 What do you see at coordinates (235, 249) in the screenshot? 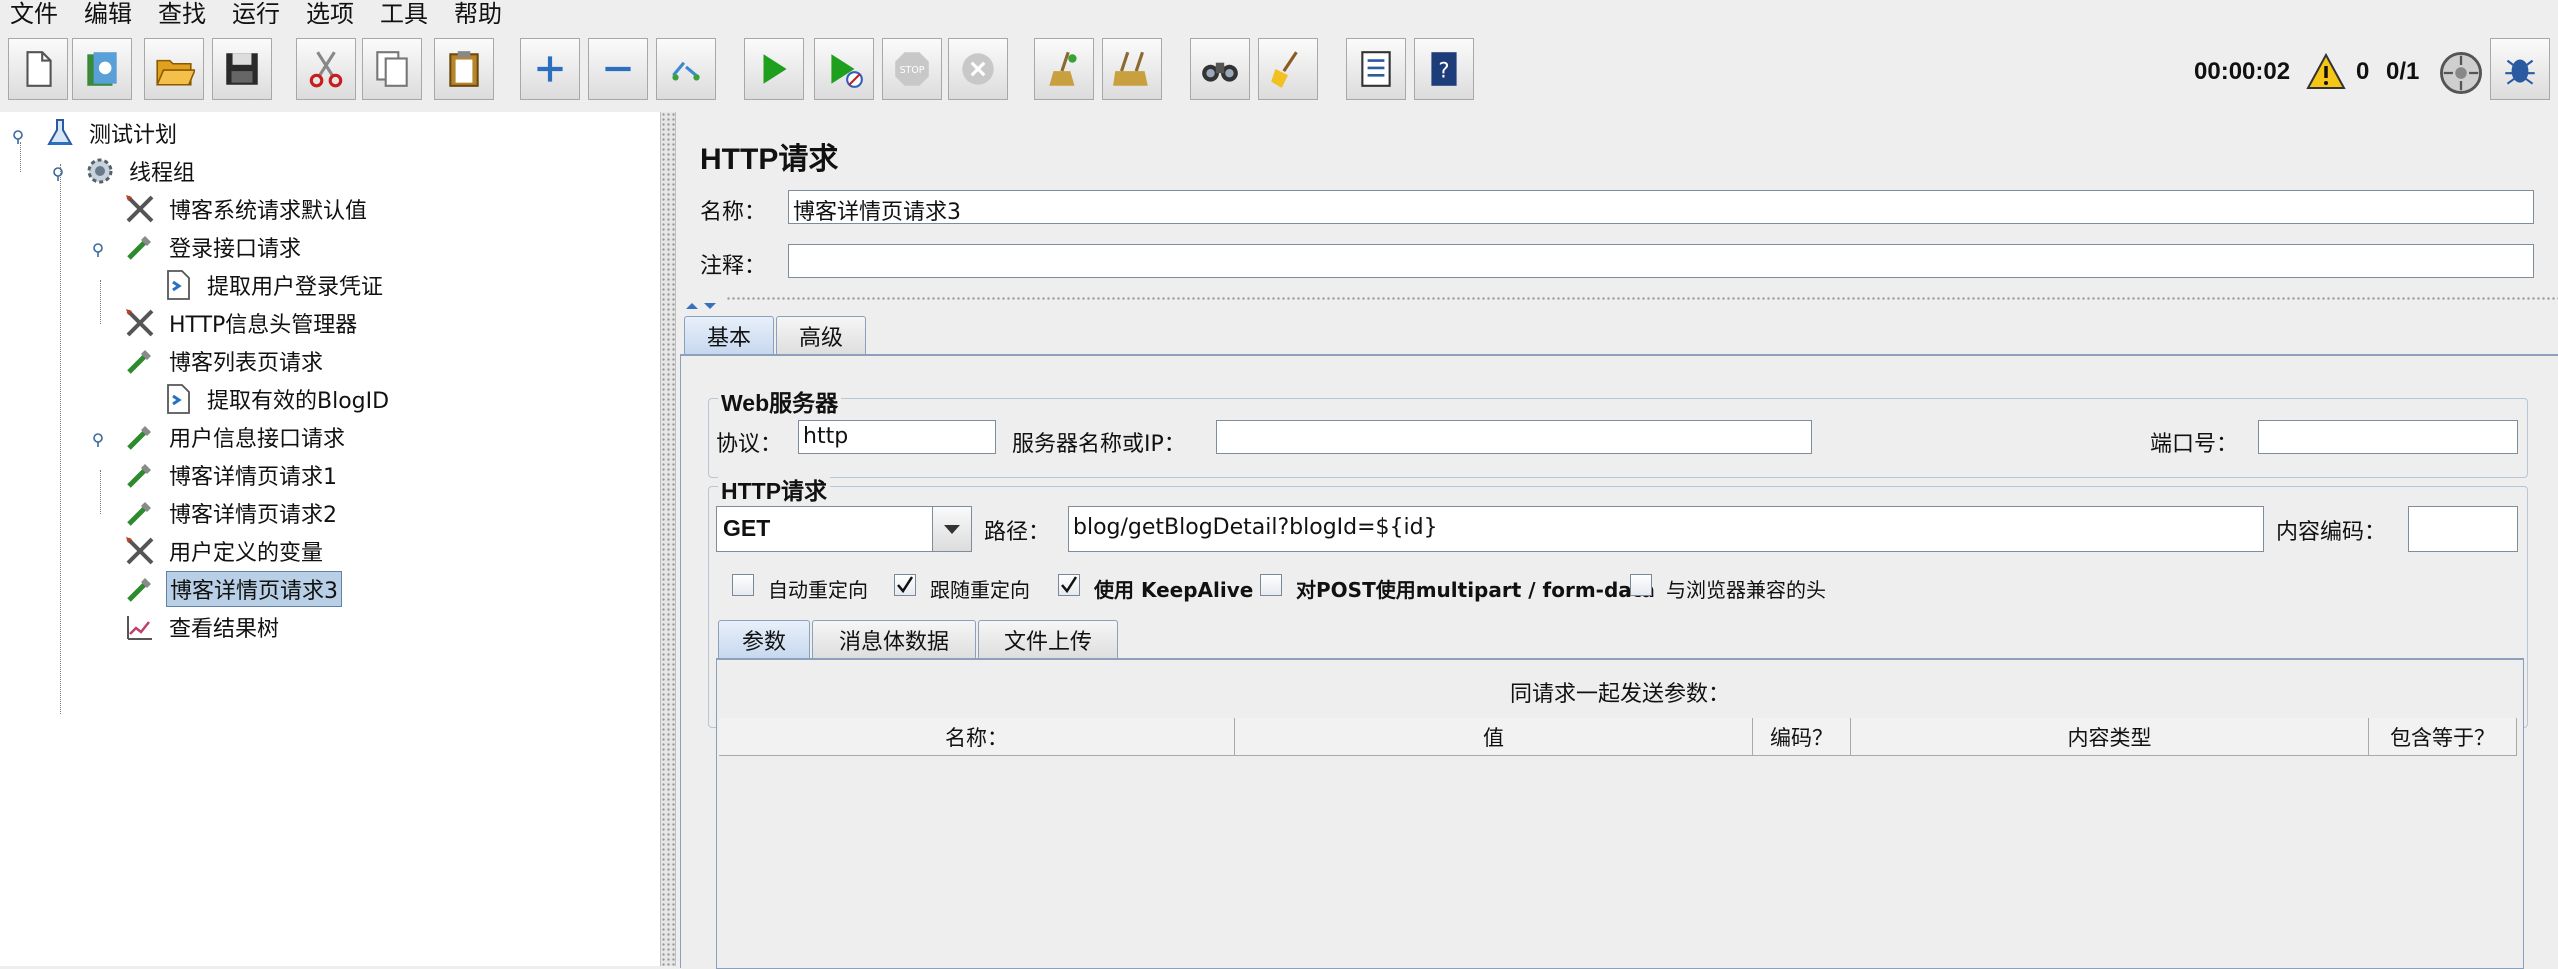
I see `tree-item-label: 登录接口请求` at bounding box center [235, 249].